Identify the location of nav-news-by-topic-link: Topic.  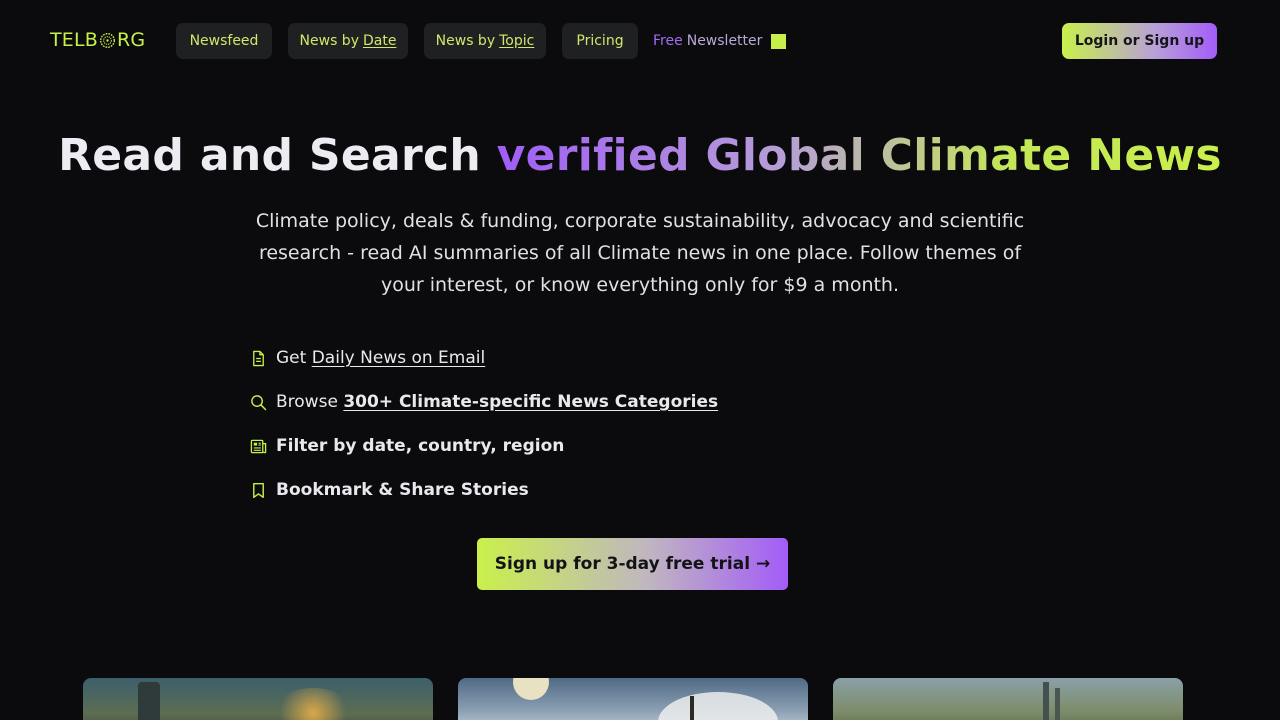
(517, 41).